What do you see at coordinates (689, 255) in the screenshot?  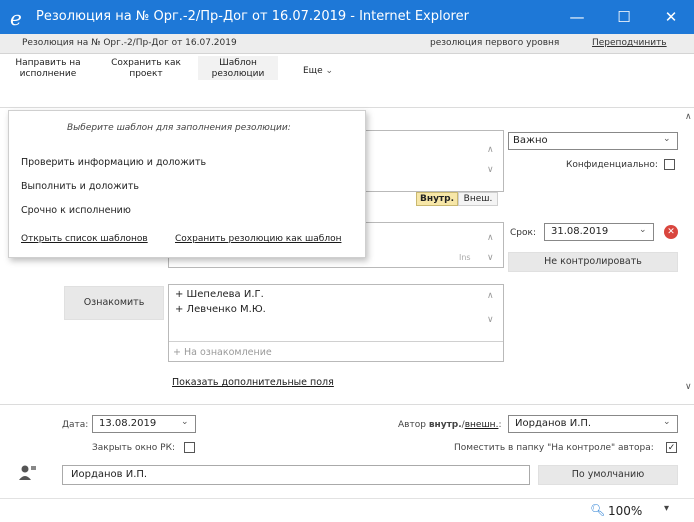 I see `page-scrollbar: ∧ ∨` at bounding box center [689, 255].